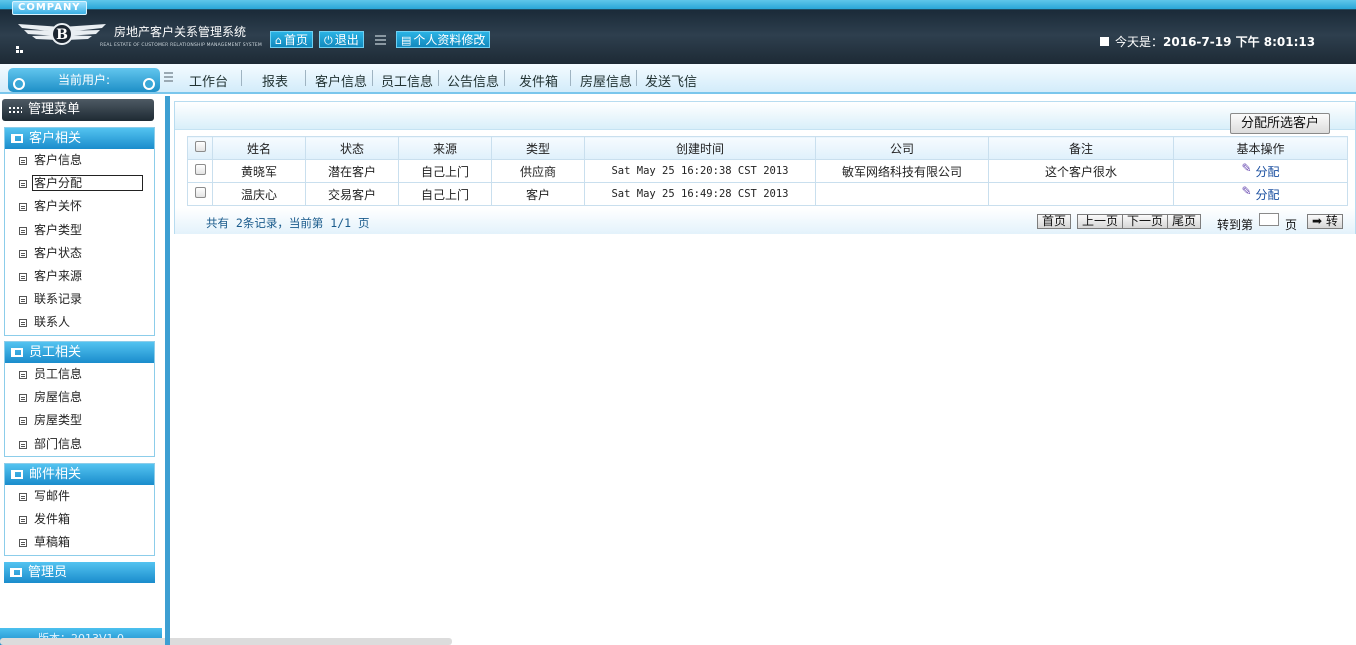 The image size is (1356, 645). Describe the element at coordinates (15, 110) in the screenshot. I see `grid-icon` at that location.